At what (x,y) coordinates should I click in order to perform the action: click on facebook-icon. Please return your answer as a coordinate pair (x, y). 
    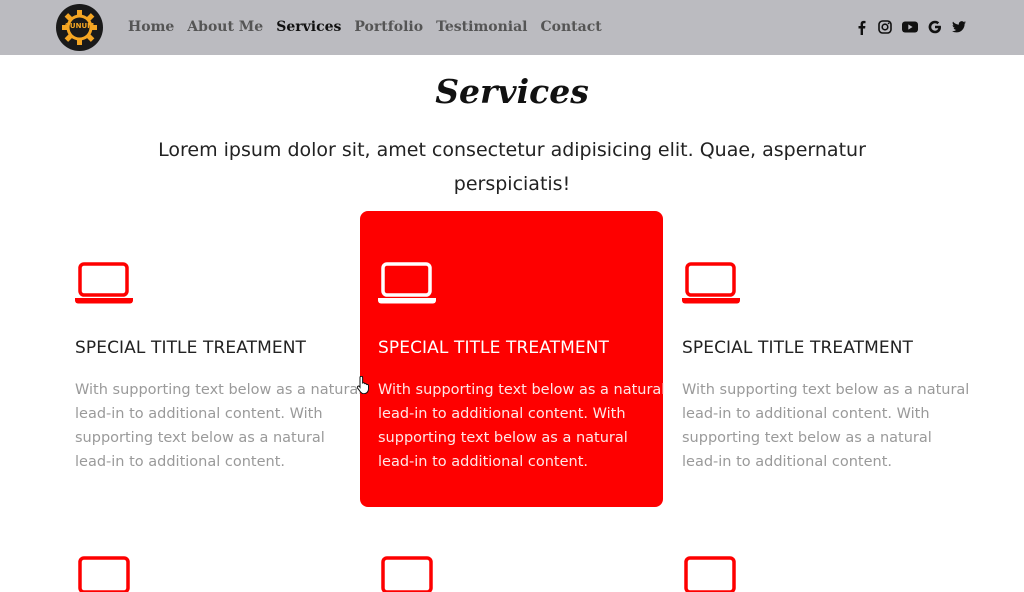
    Looking at the image, I should click on (861, 27).